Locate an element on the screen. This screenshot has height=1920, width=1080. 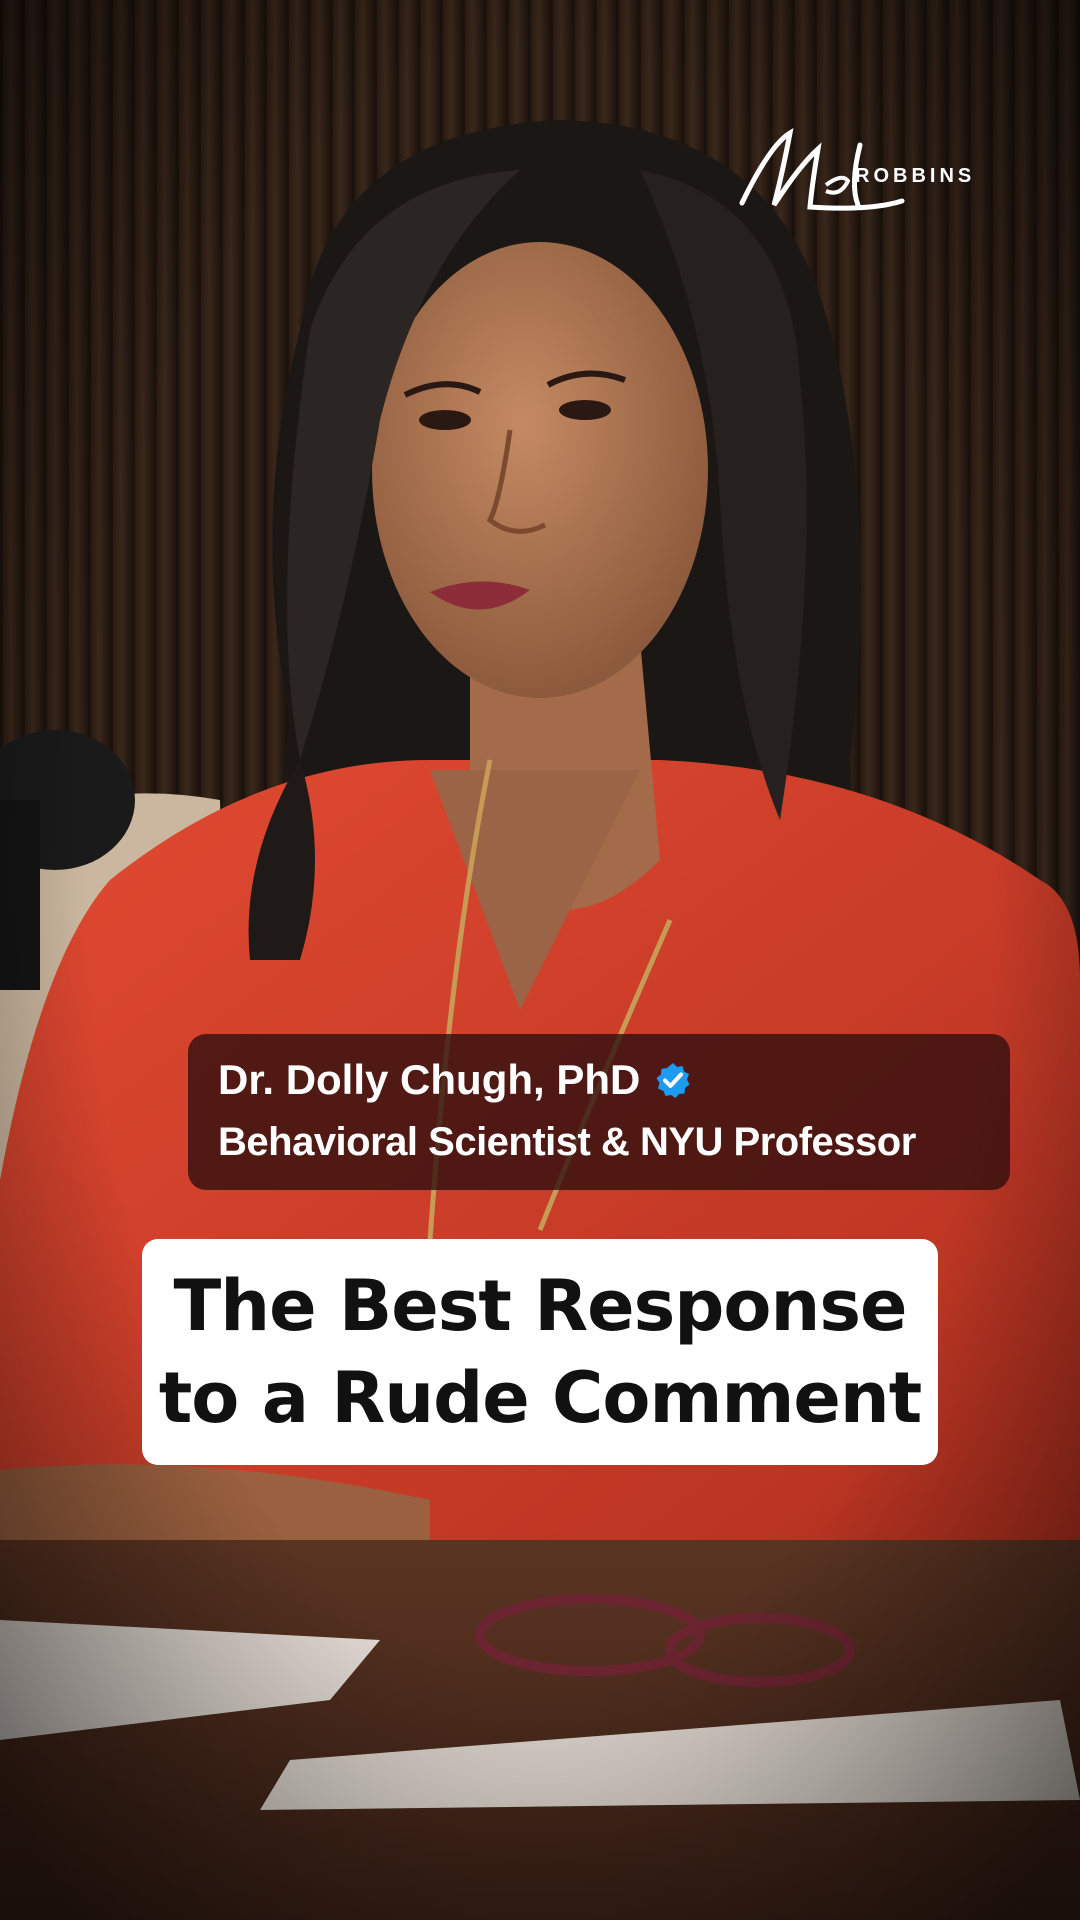
headline-line-1: The Best Response is located at coordinates (540, 1306).